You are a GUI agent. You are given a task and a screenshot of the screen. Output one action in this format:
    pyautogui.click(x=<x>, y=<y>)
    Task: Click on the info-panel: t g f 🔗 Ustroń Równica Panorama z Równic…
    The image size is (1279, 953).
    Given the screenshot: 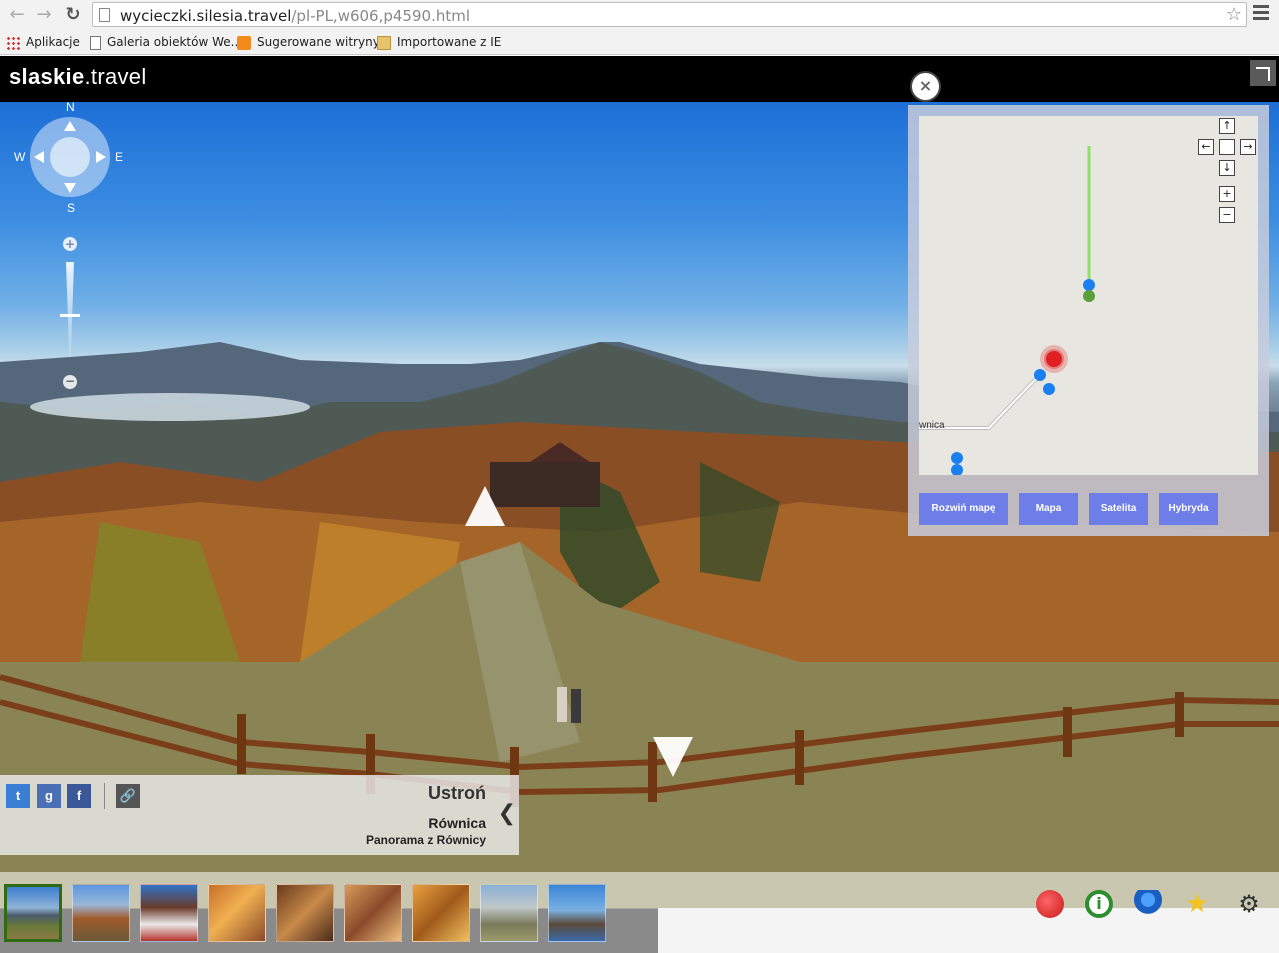 What is the action you would take?
    pyautogui.click(x=259, y=815)
    